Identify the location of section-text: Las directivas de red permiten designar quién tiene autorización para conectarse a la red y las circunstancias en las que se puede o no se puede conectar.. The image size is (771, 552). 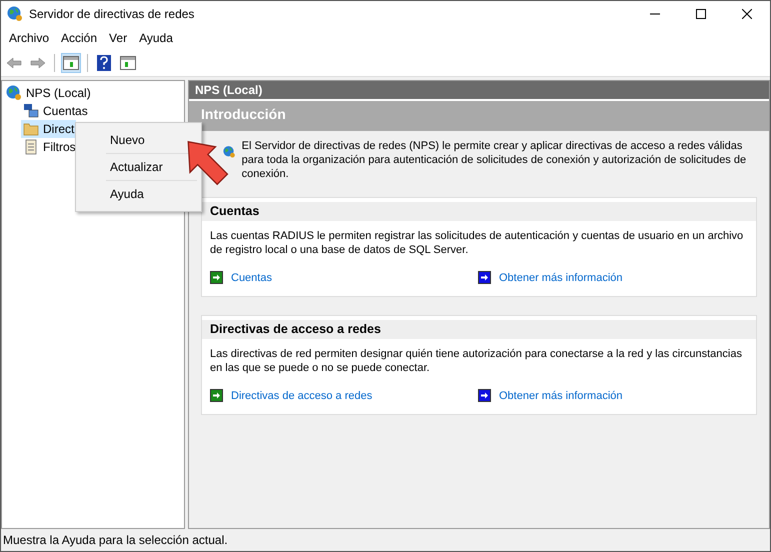
(476, 361).